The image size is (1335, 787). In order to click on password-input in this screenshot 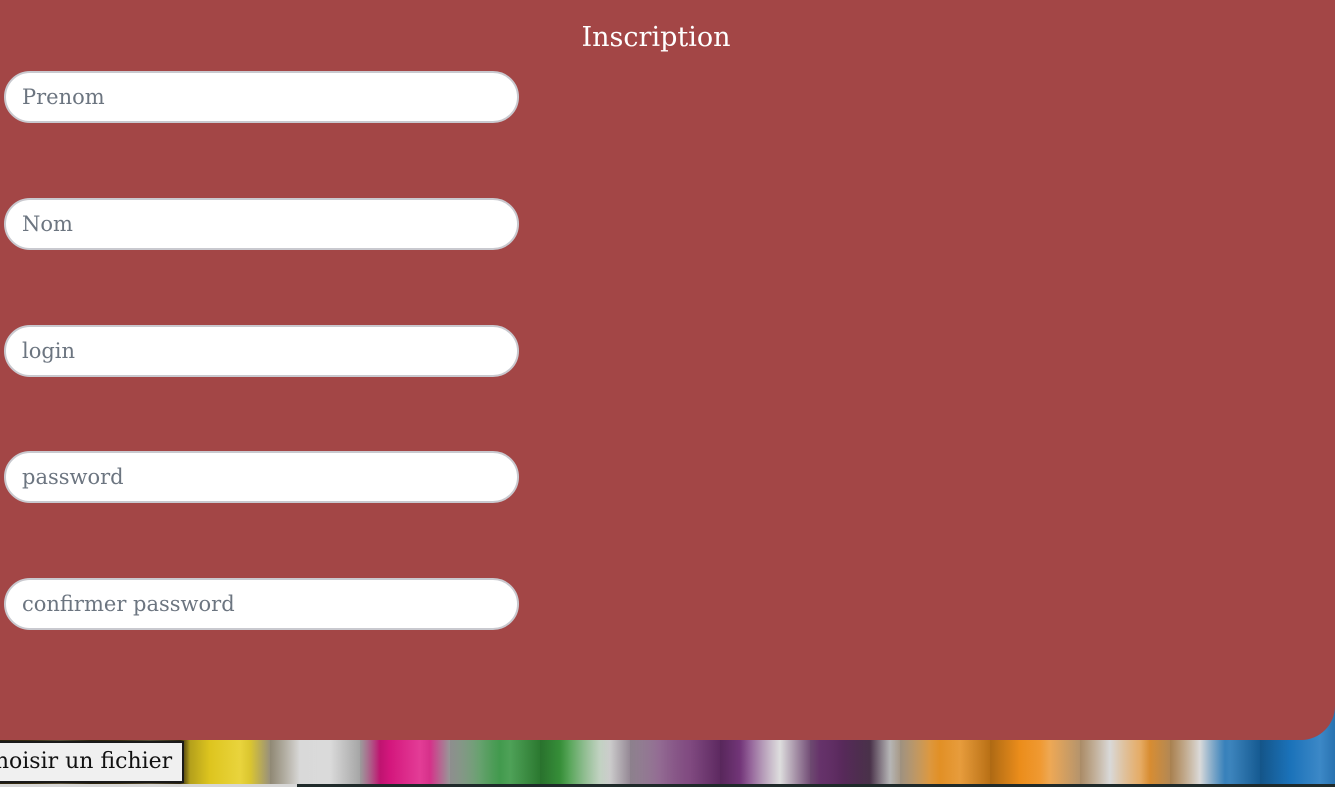, I will do `click(261, 477)`.